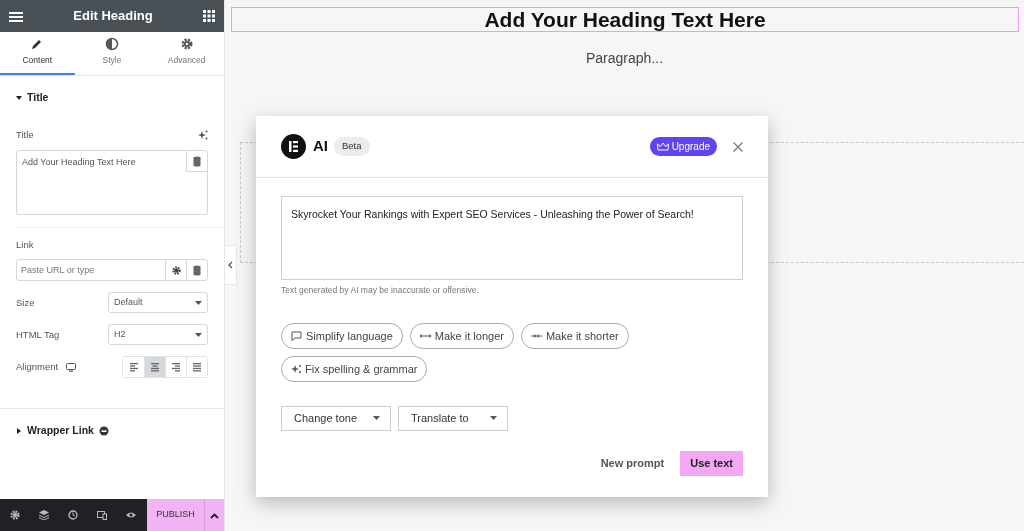 The height and width of the screenshot is (531, 1024). Describe the element at coordinates (453, 418) in the screenshot. I see `dropdown-button: Translate to` at that location.